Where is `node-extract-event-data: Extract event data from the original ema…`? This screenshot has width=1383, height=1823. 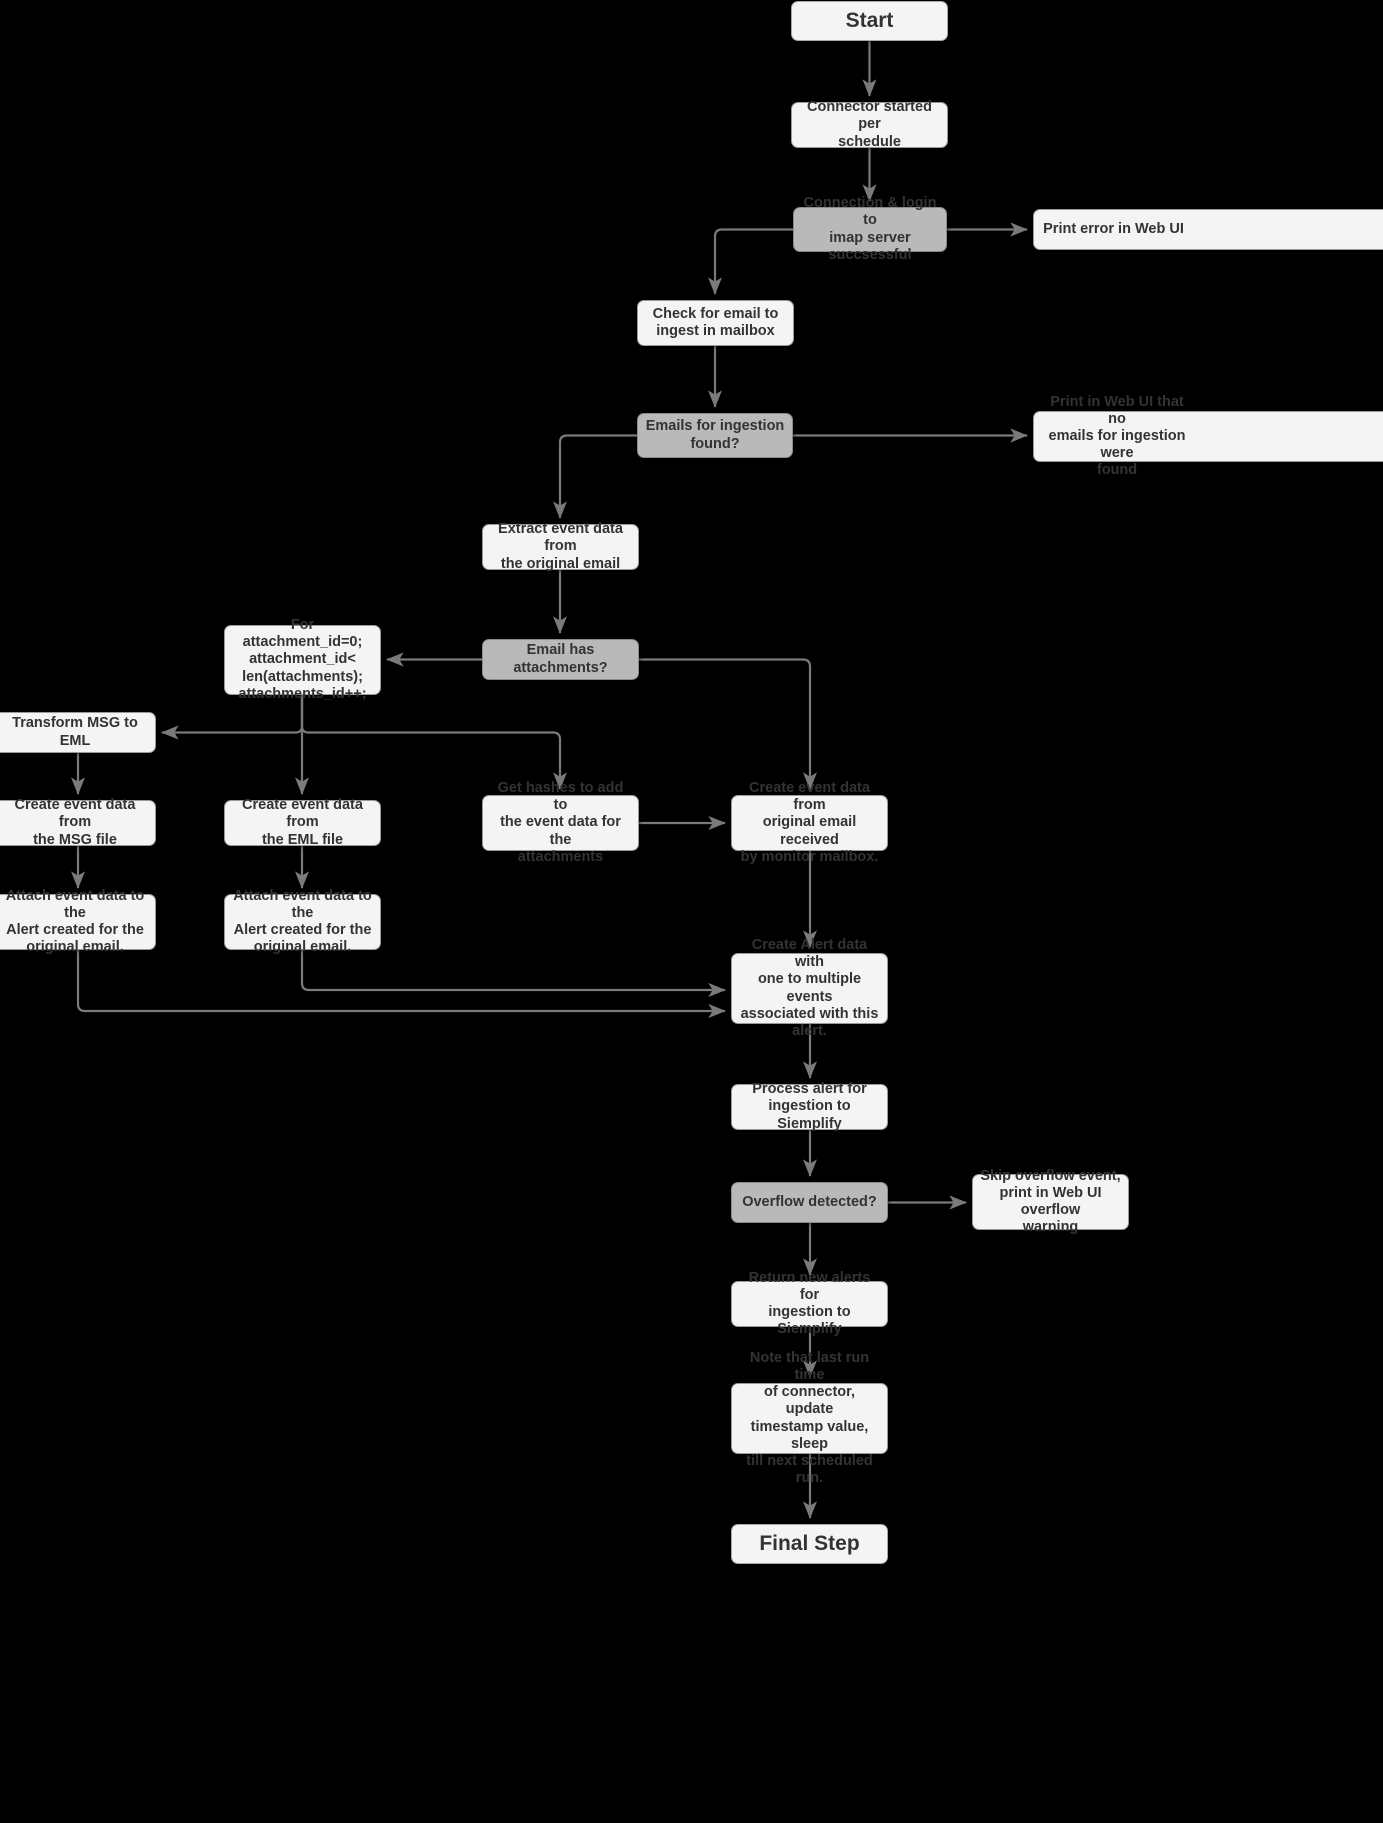 node-extract-event-data: Extract event data from the original ema… is located at coordinates (560, 546).